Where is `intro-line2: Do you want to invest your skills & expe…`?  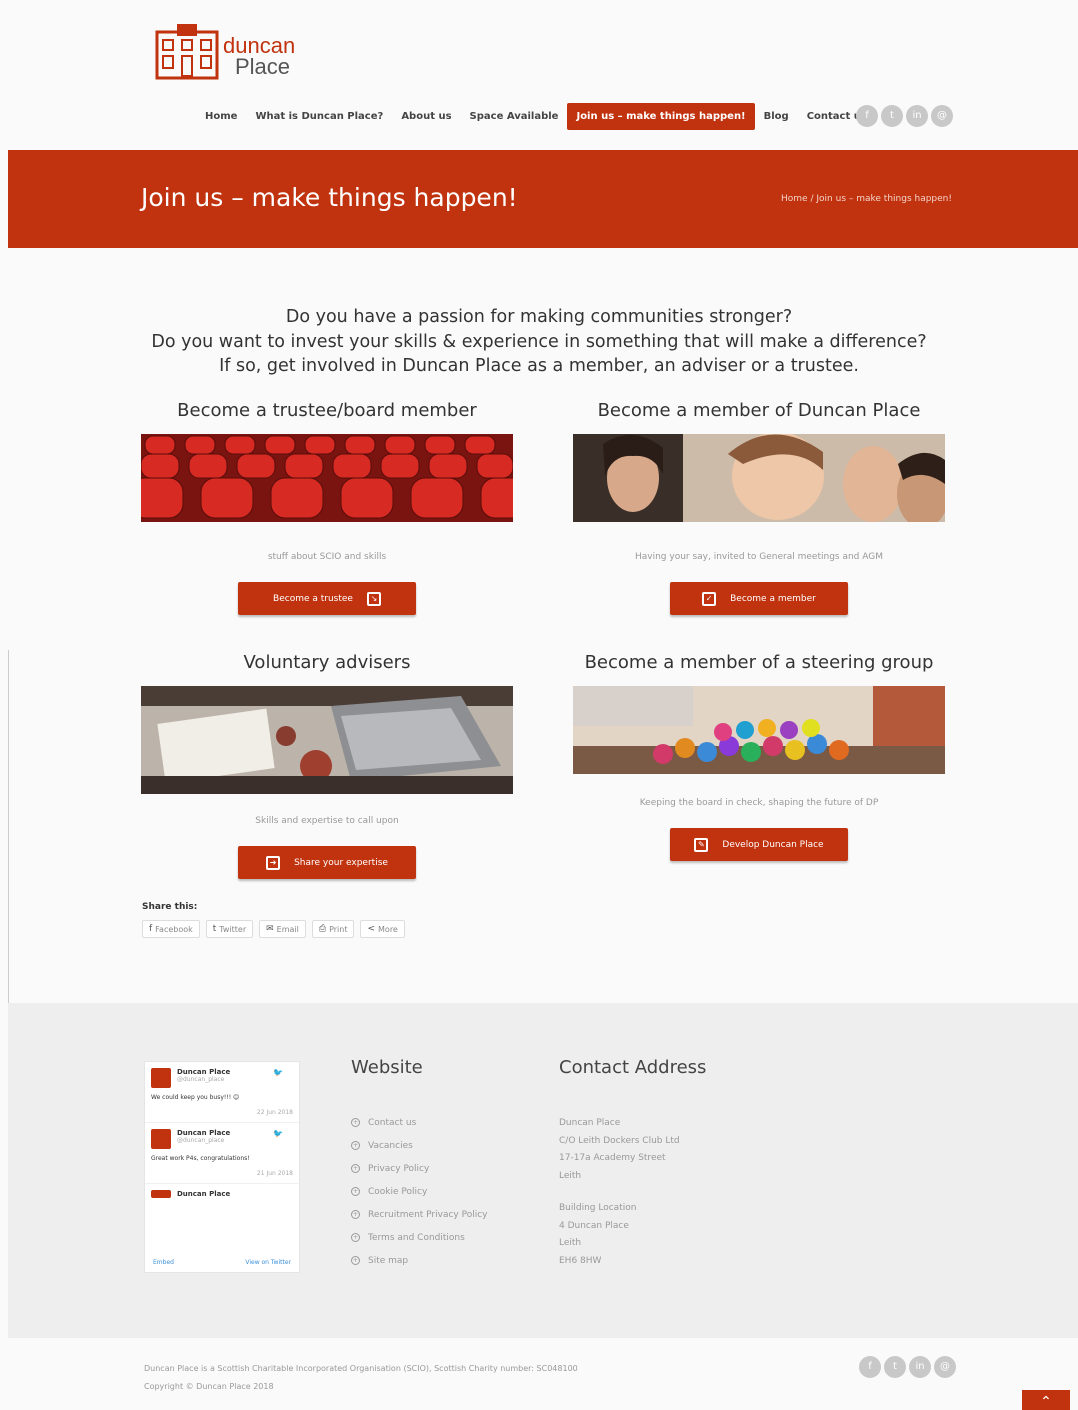
intro-line2: Do you want to invest your skills & expe… is located at coordinates (539, 341).